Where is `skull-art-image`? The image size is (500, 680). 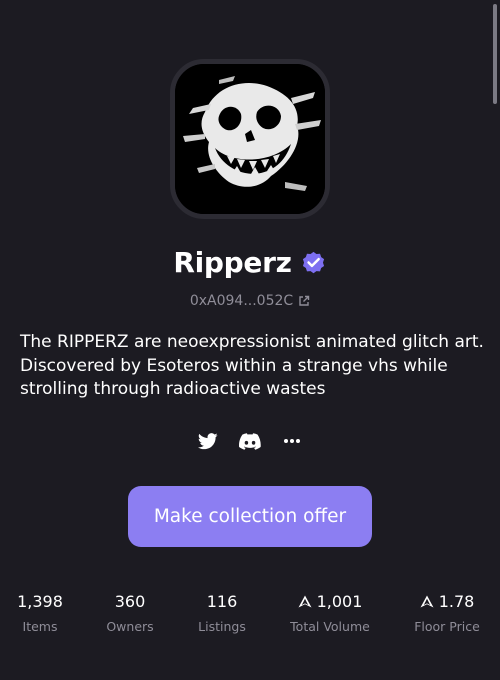 skull-art-image is located at coordinates (250, 139).